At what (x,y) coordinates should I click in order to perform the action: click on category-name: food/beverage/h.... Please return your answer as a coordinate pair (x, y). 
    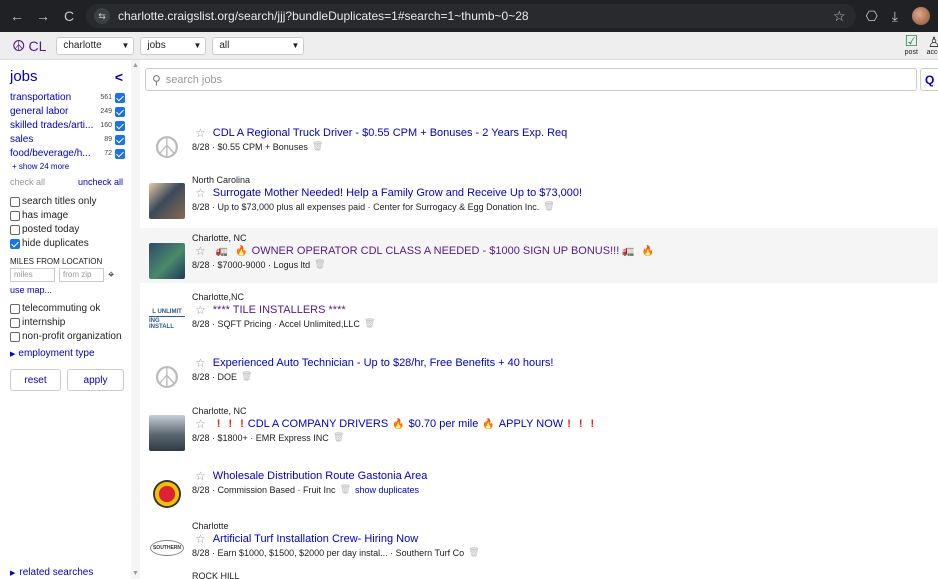
    Looking at the image, I should click on (56, 153).